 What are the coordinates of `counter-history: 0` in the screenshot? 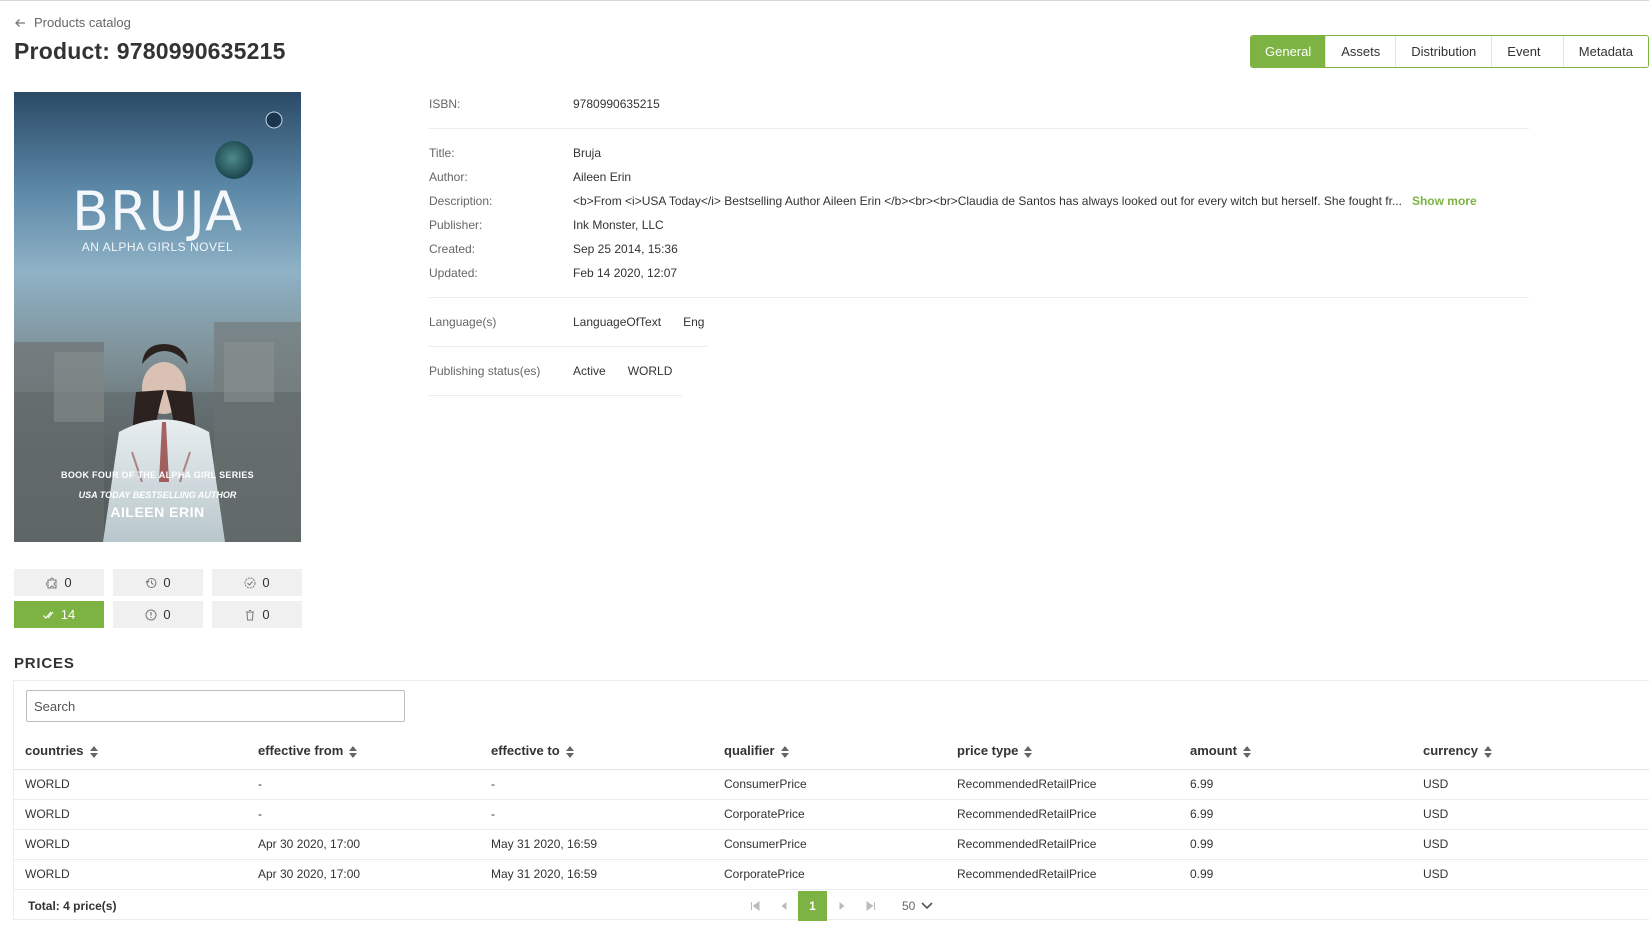 It's located at (158, 582).